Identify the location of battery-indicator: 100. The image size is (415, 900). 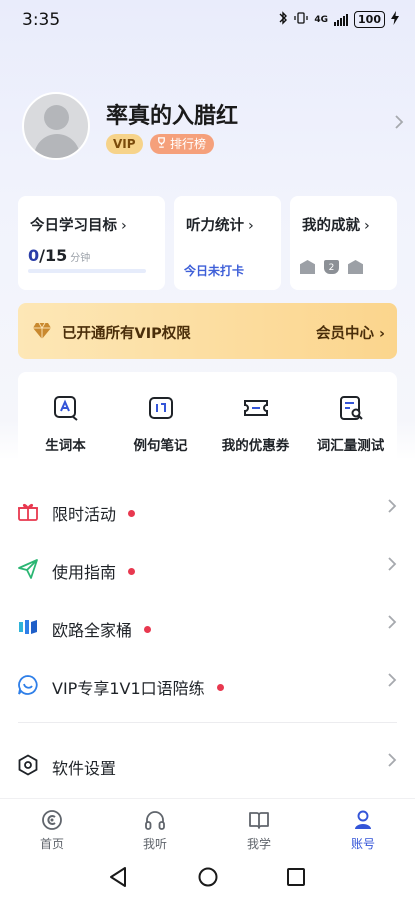
(369, 19).